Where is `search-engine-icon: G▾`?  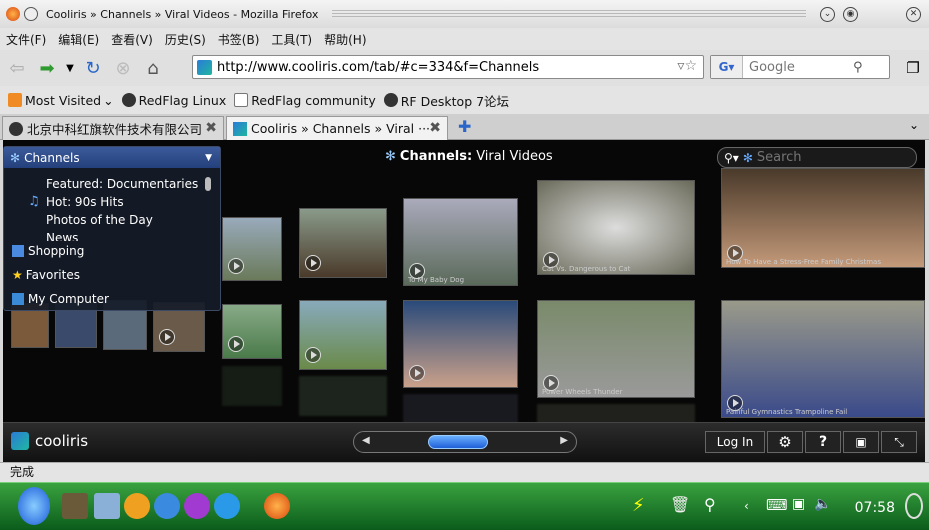 search-engine-icon: G▾ is located at coordinates (727, 67).